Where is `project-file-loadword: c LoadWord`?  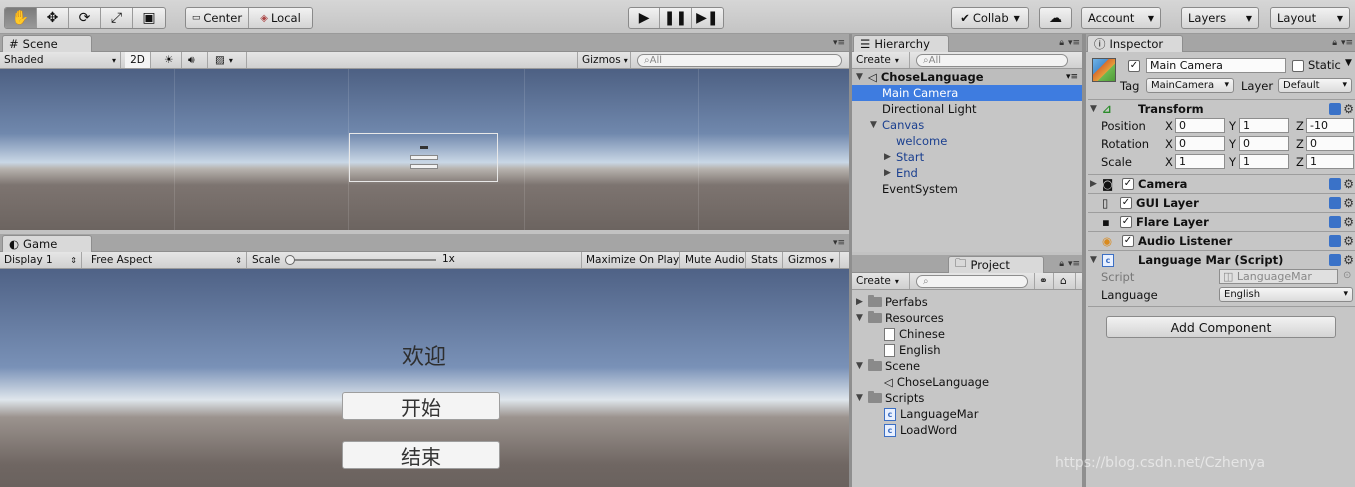 project-file-loadword: c LoadWord is located at coordinates (920, 430).